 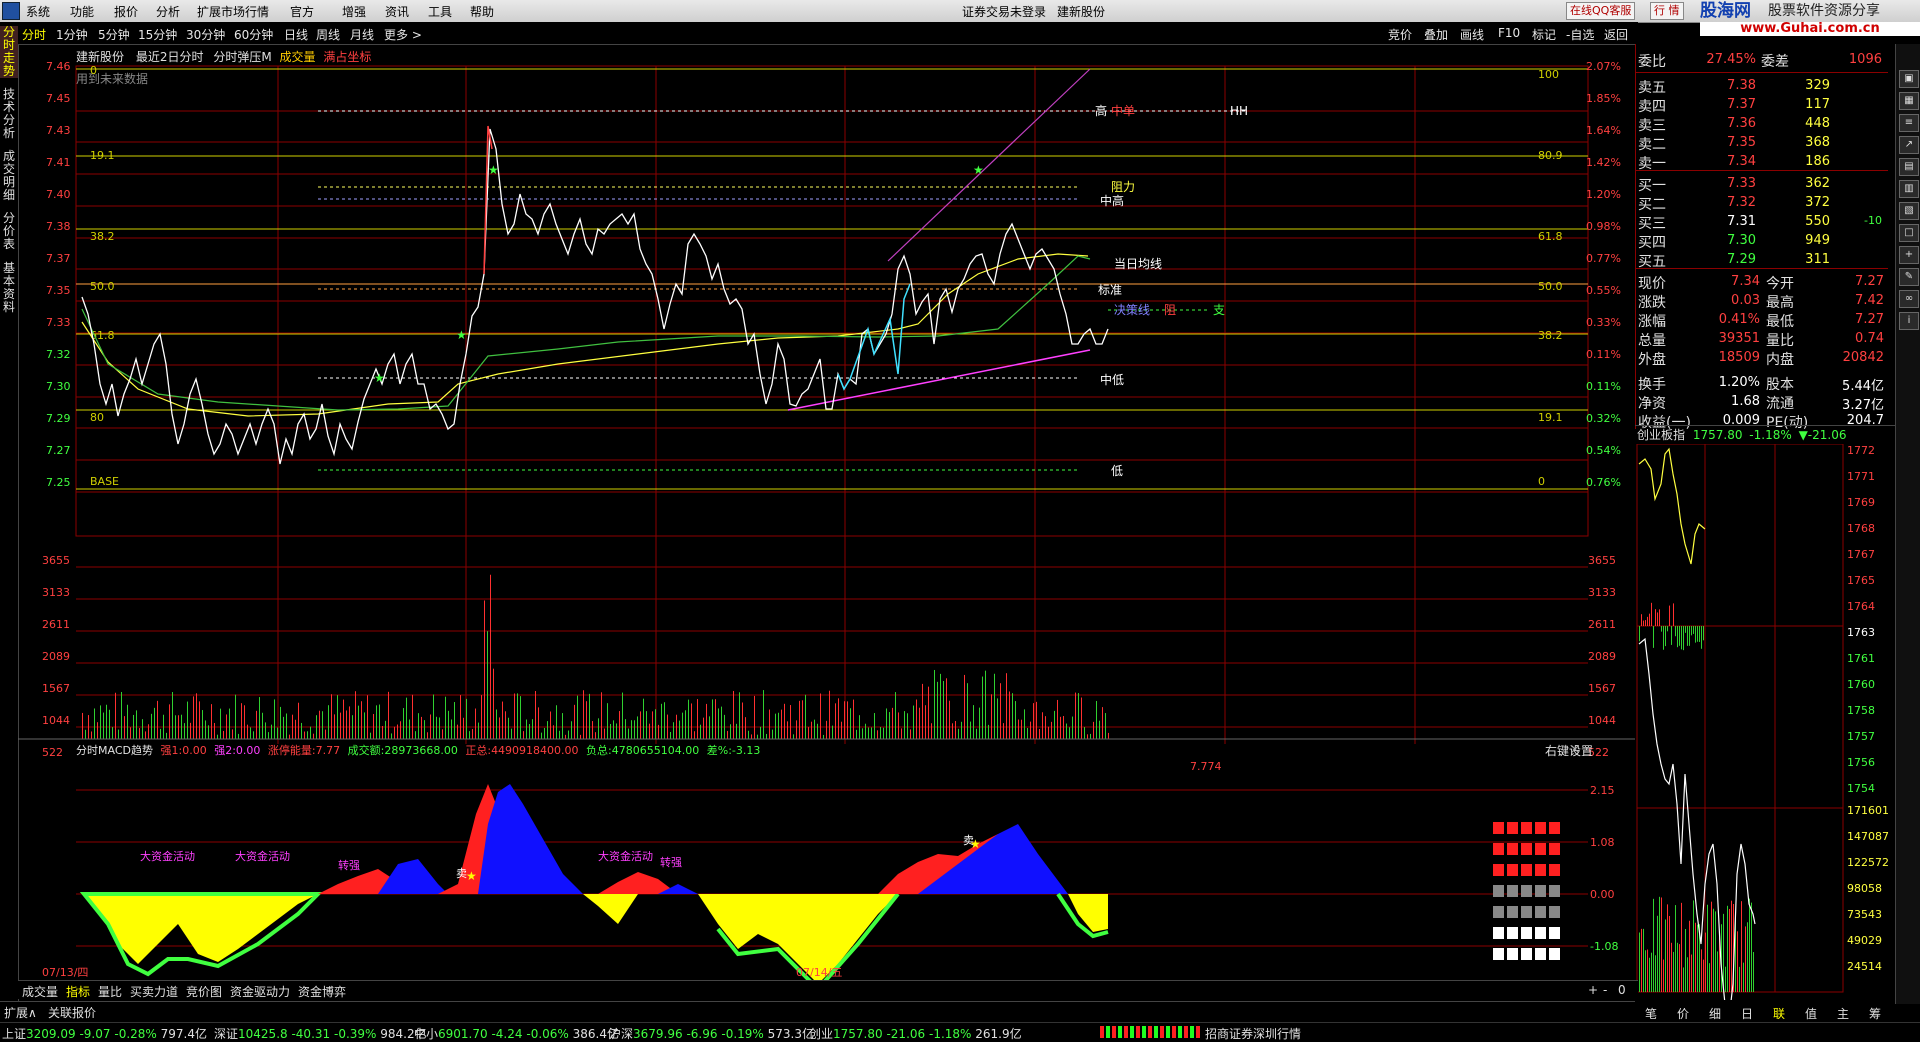 What do you see at coordinates (1616, 34) in the screenshot?
I see `tool-back: 返回` at bounding box center [1616, 34].